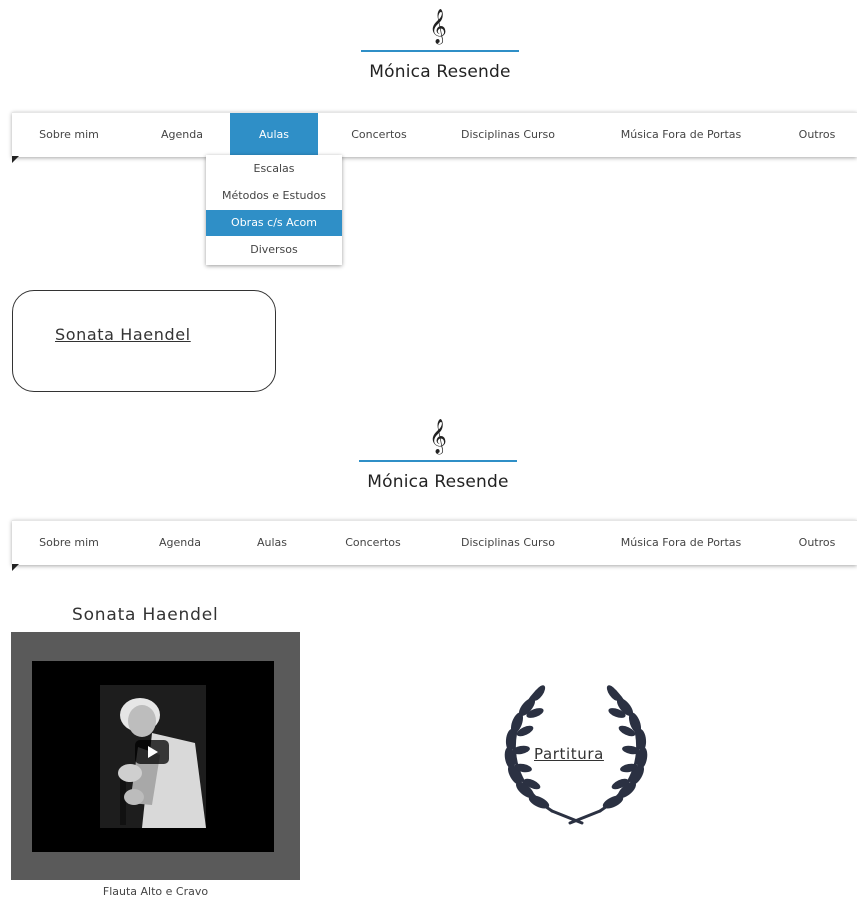 Image resolution: width=857 pixels, height=901 pixels. Describe the element at coordinates (274, 223) in the screenshot. I see `dropdown-item-obras: Obras c/s Acom` at that location.